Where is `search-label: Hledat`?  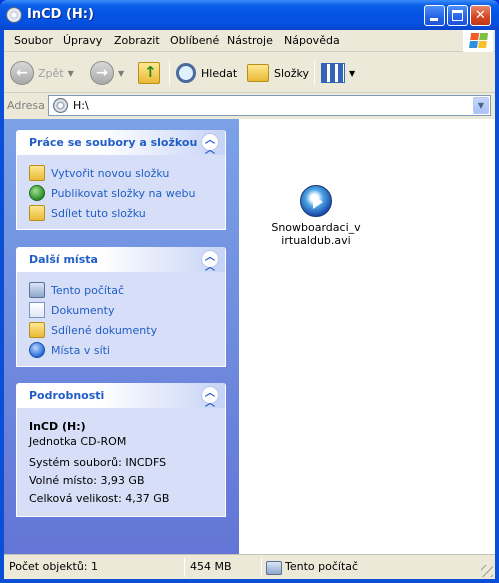 search-label: Hledat is located at coordinates (219, 73).